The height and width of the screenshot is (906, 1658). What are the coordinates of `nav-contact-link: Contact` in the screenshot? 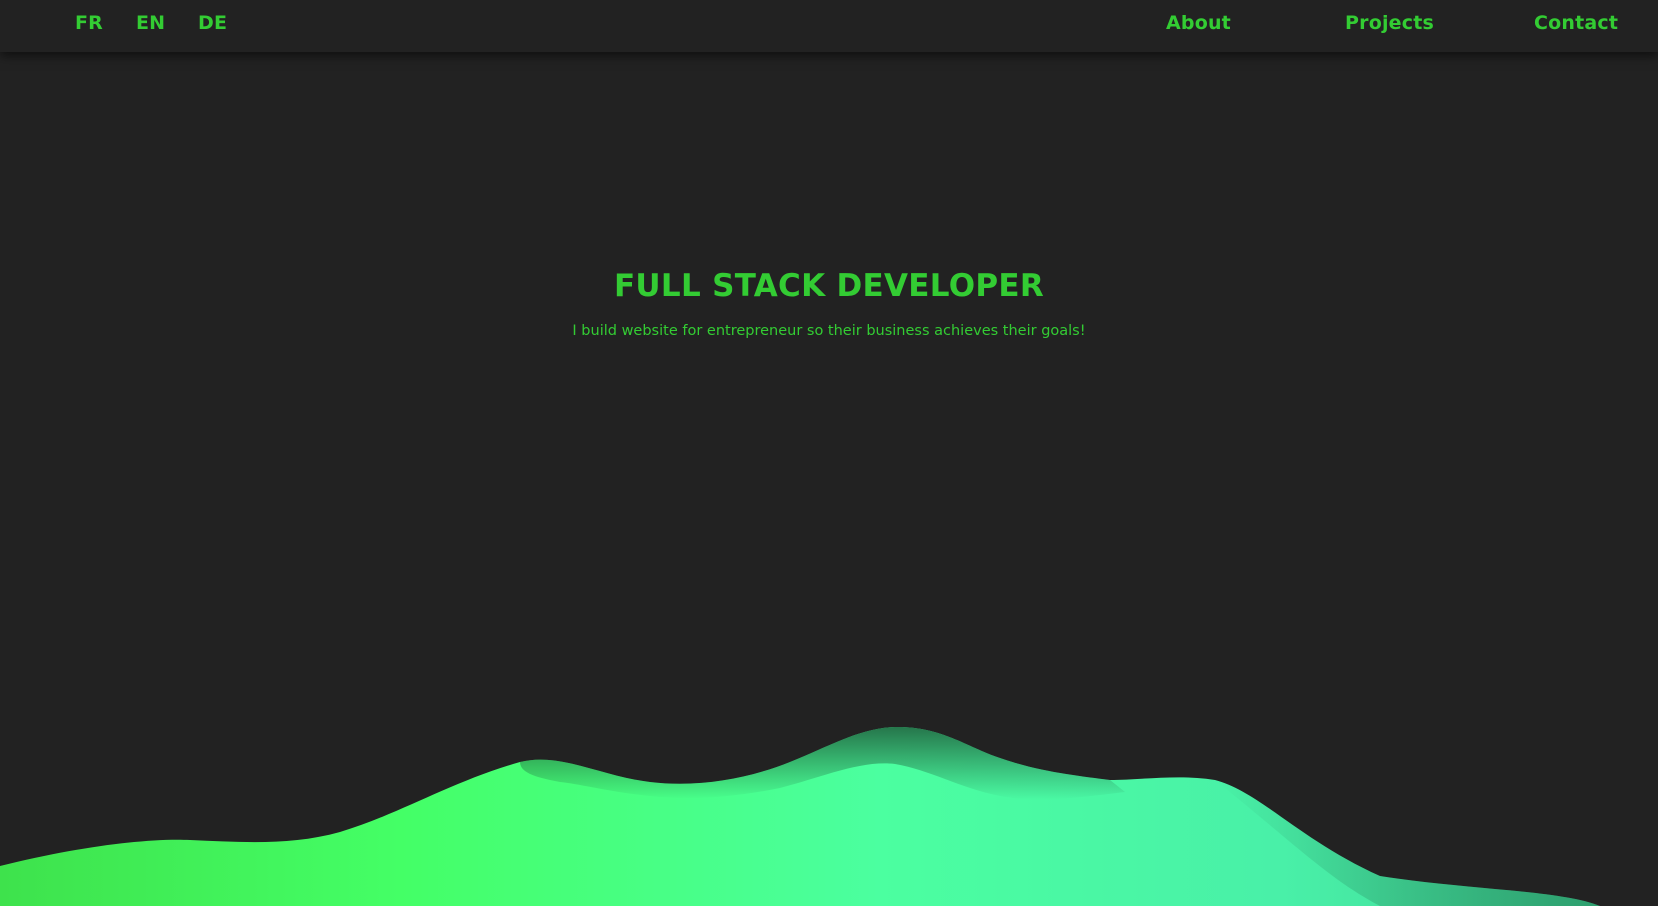 It's located at (1576, 23).